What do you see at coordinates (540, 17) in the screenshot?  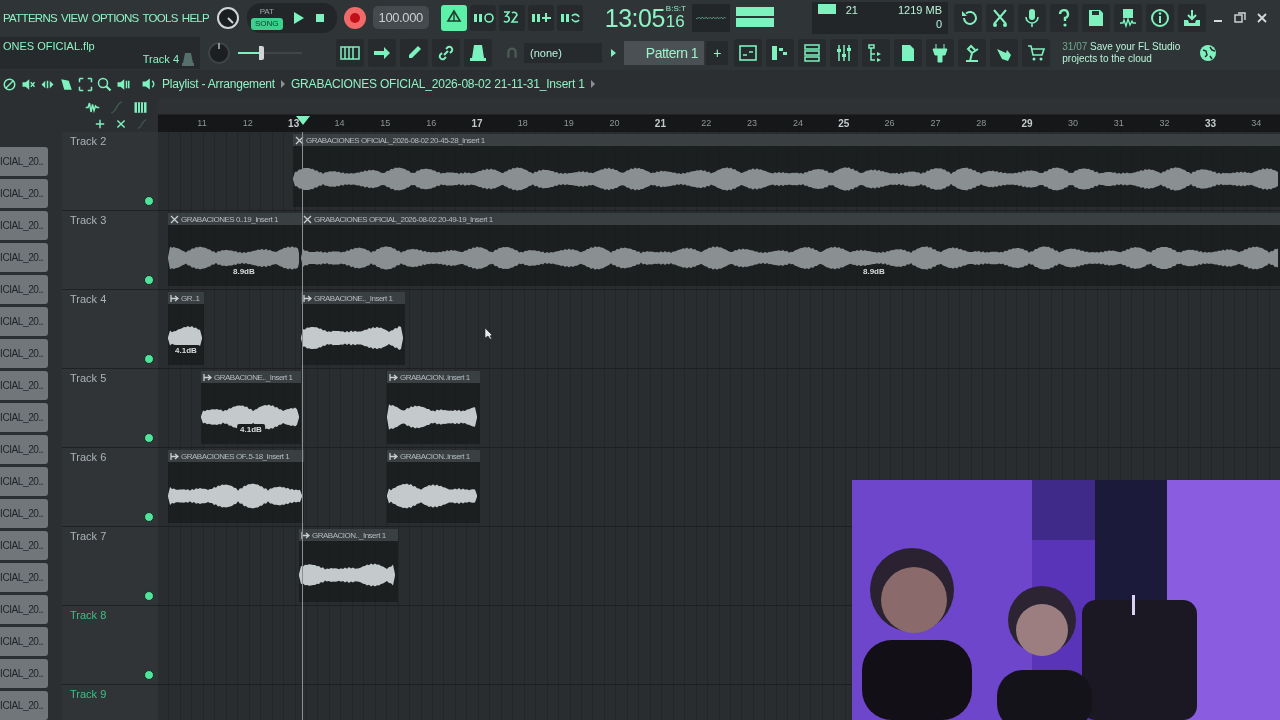 I see `keyboard-plus-icon` at bounding box center [540, 17].